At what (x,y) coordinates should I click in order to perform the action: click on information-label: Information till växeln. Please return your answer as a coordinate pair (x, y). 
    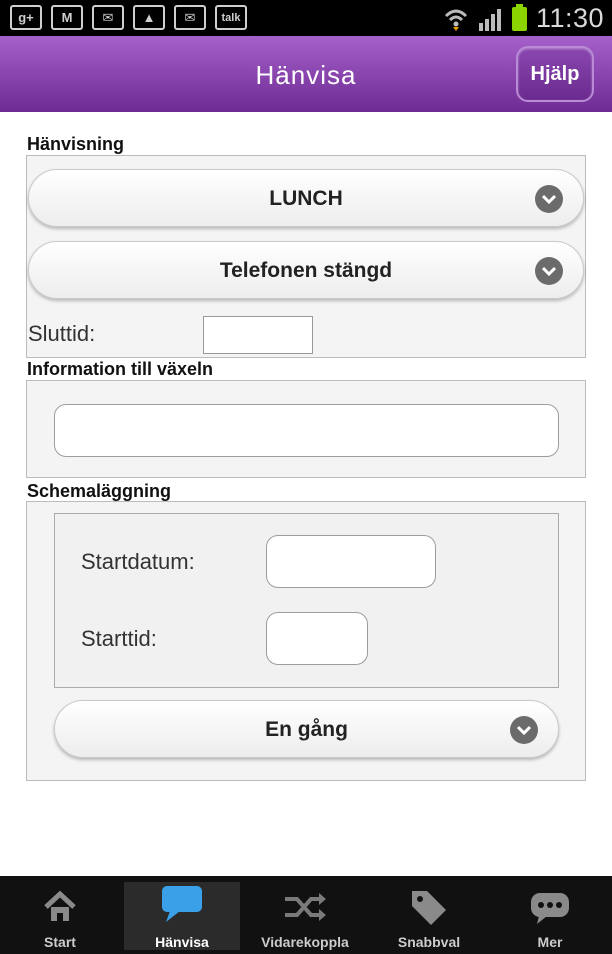
    Looking at the image, I should click on (120, 369).